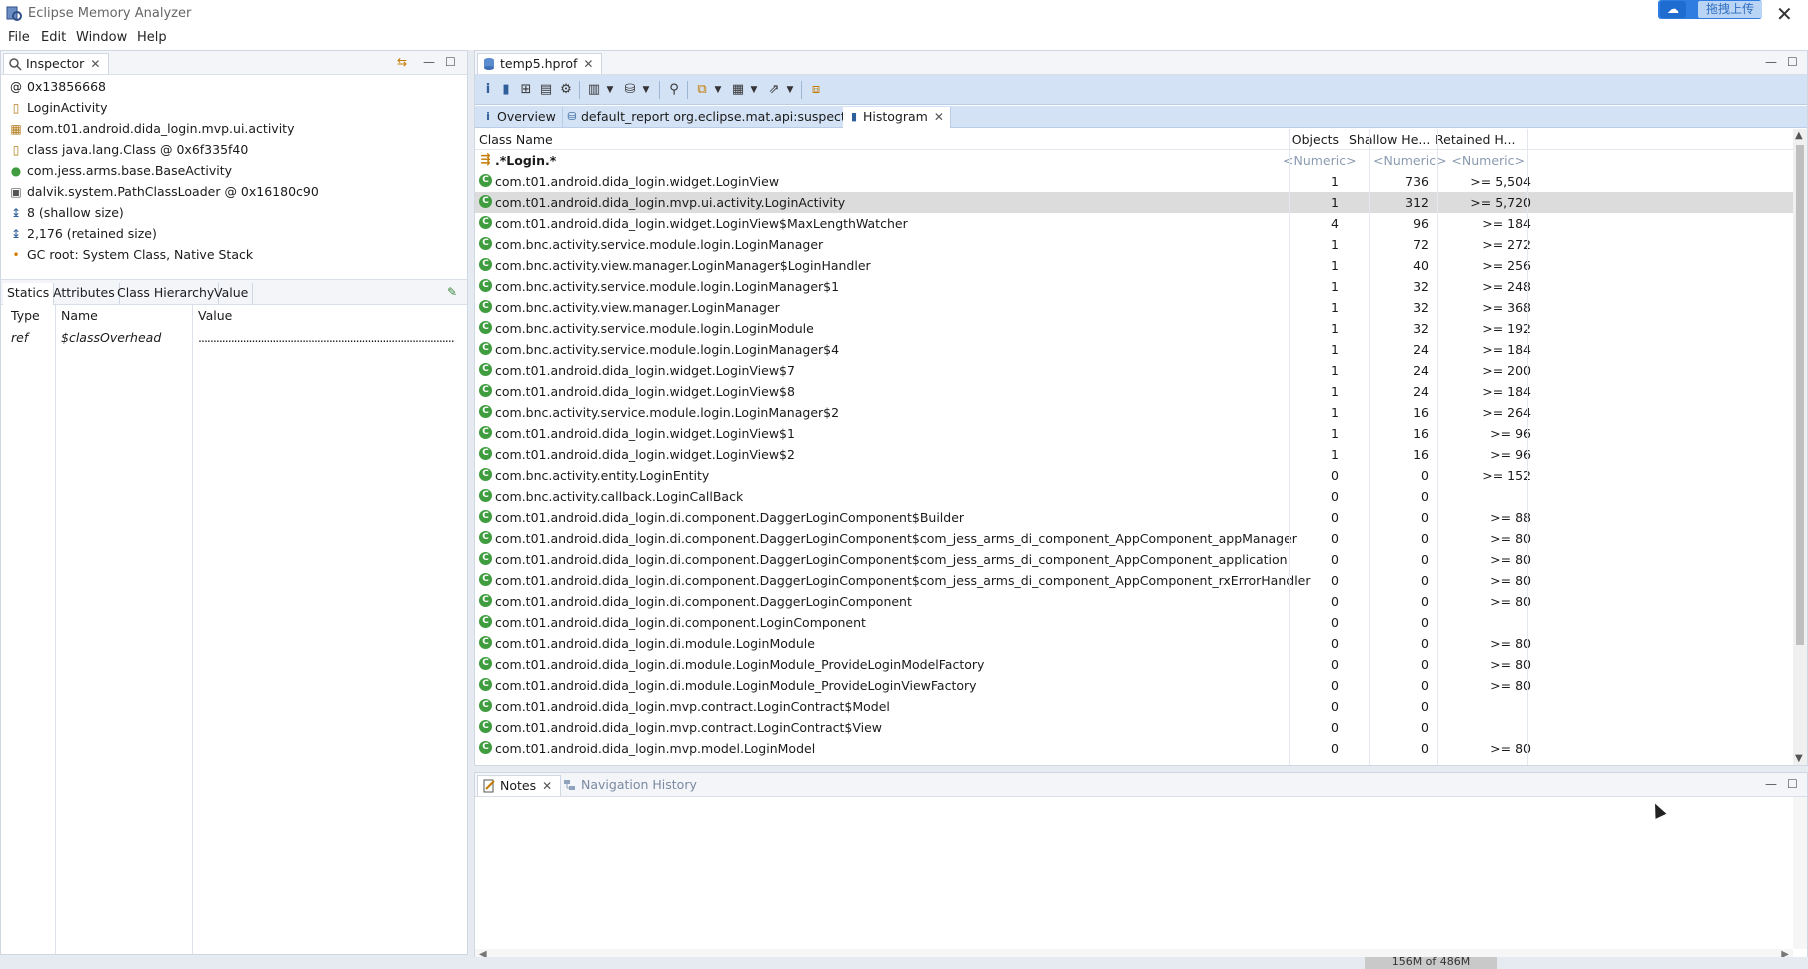 This screenshot has width=1808, height=969. I want to click on histogram-scrollbar: ▲ ▼, so click(1800, 447).